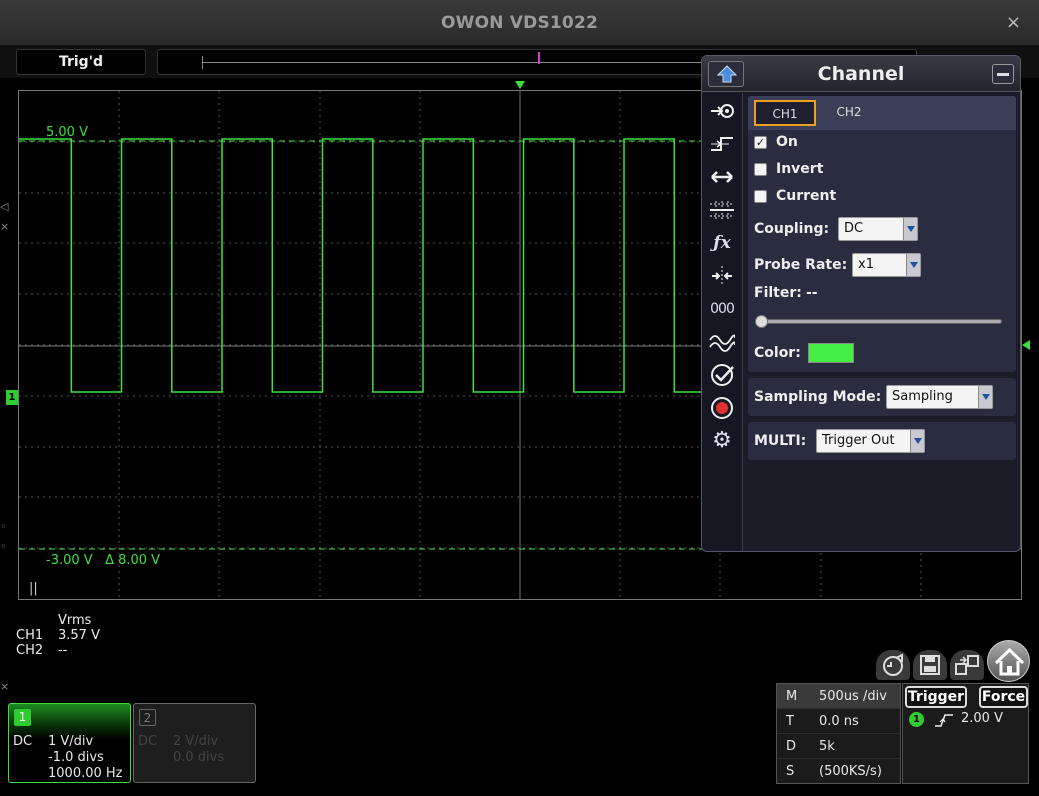 The image size is (1039, 796). I want to click on filter-row: Filter: --, so click(882, 296).